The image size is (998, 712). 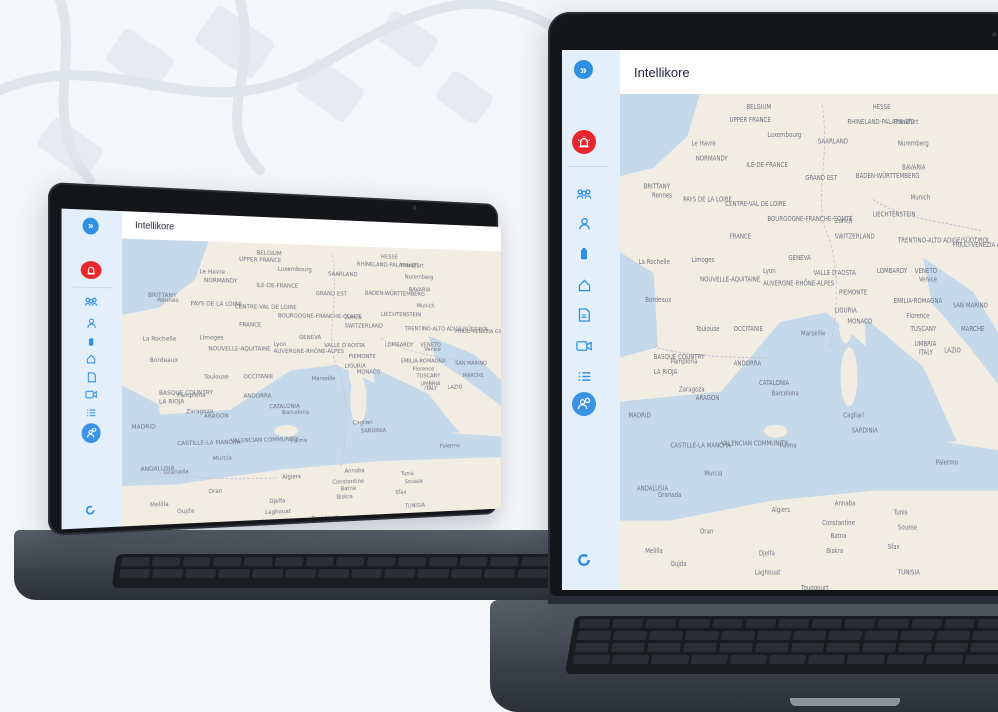 What do you see at coordinates (767, 554) in the screenshot?
I see `map-label: Djelfa` at bounding box center [767, 554].